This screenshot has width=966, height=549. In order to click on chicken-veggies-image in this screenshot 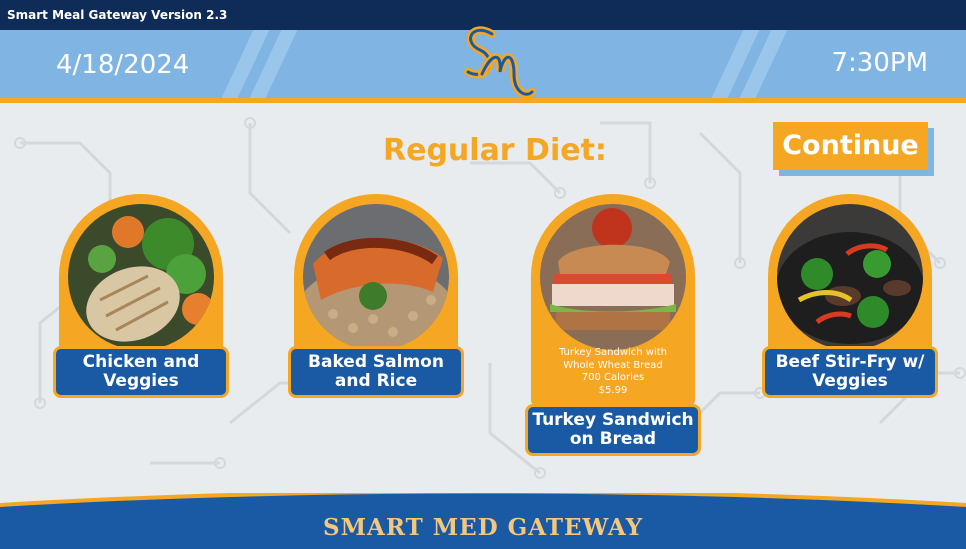, I will do `click(141, 277)`.